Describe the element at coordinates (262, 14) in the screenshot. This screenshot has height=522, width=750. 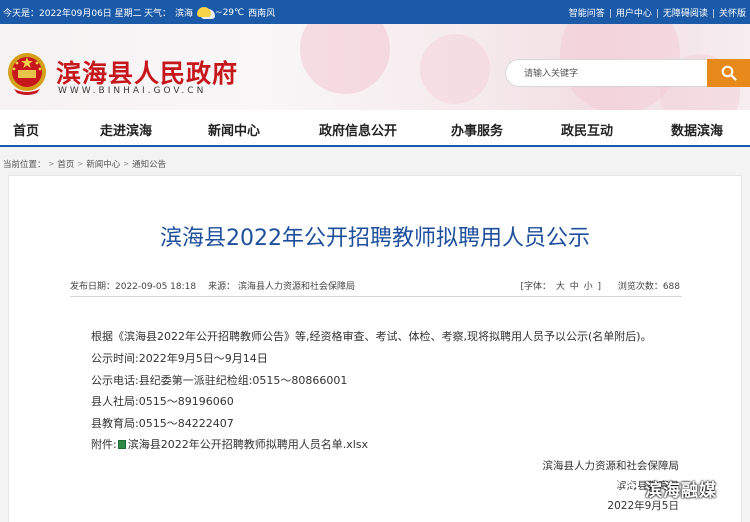
I see `weather-wind: 西南风` at that location.